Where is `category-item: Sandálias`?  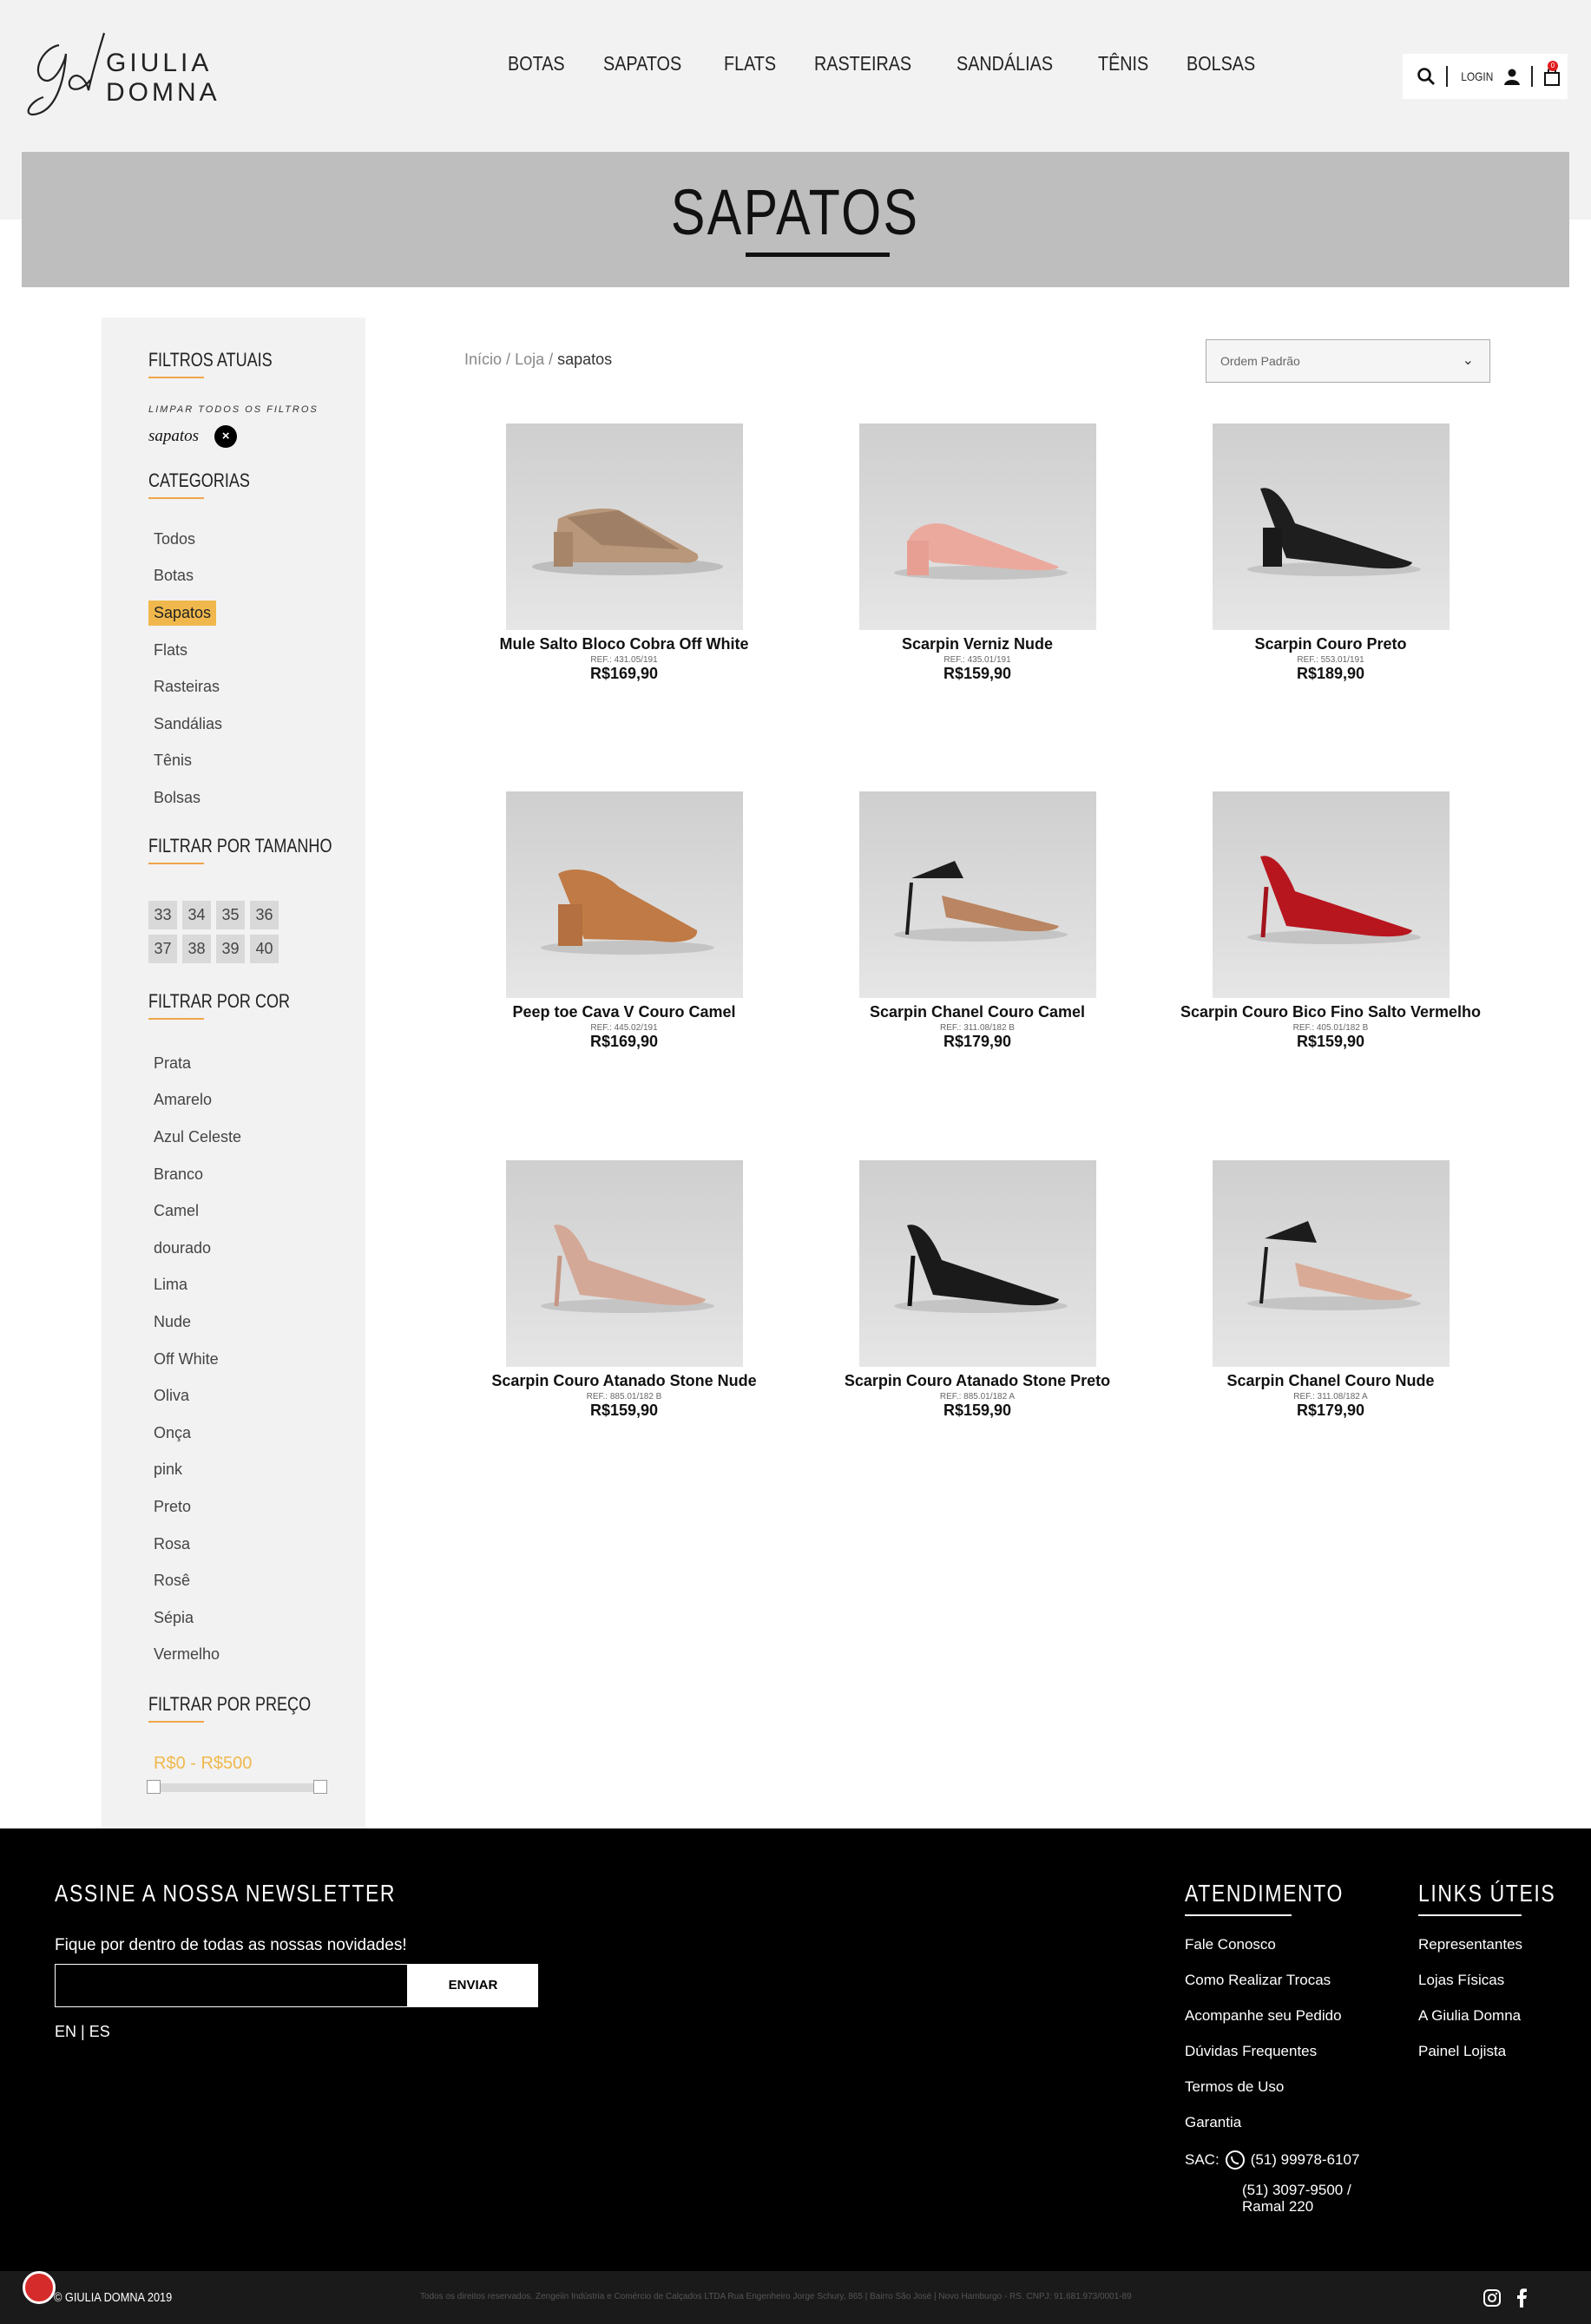
category-item: Sandálias is located at coordinates (188, 724).